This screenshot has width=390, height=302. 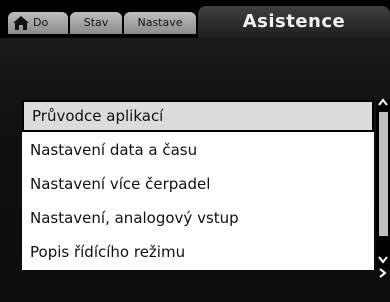 I want to click on chevron-up-icon, so click(x=383, y=102).